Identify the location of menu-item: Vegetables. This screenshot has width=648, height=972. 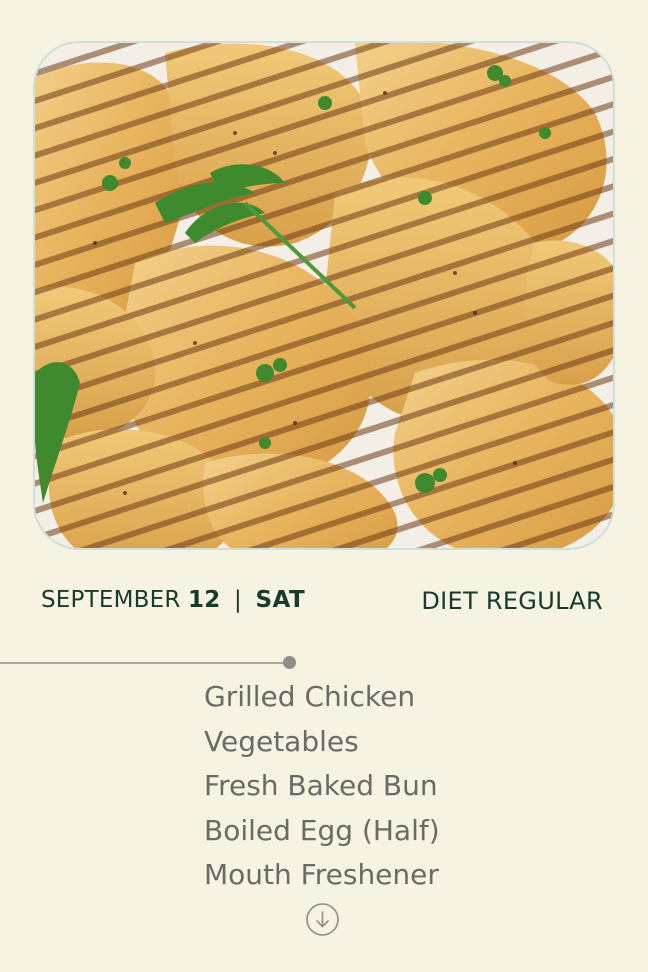
(281, 741).